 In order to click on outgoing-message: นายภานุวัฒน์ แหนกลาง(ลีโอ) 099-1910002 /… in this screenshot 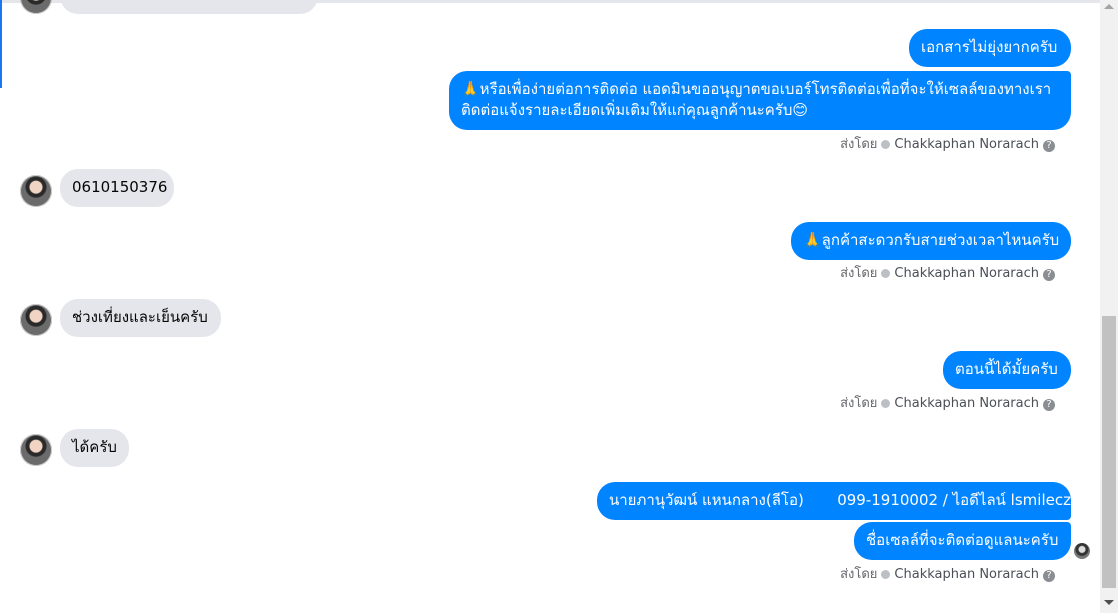, I will do `click(834, 501)`.